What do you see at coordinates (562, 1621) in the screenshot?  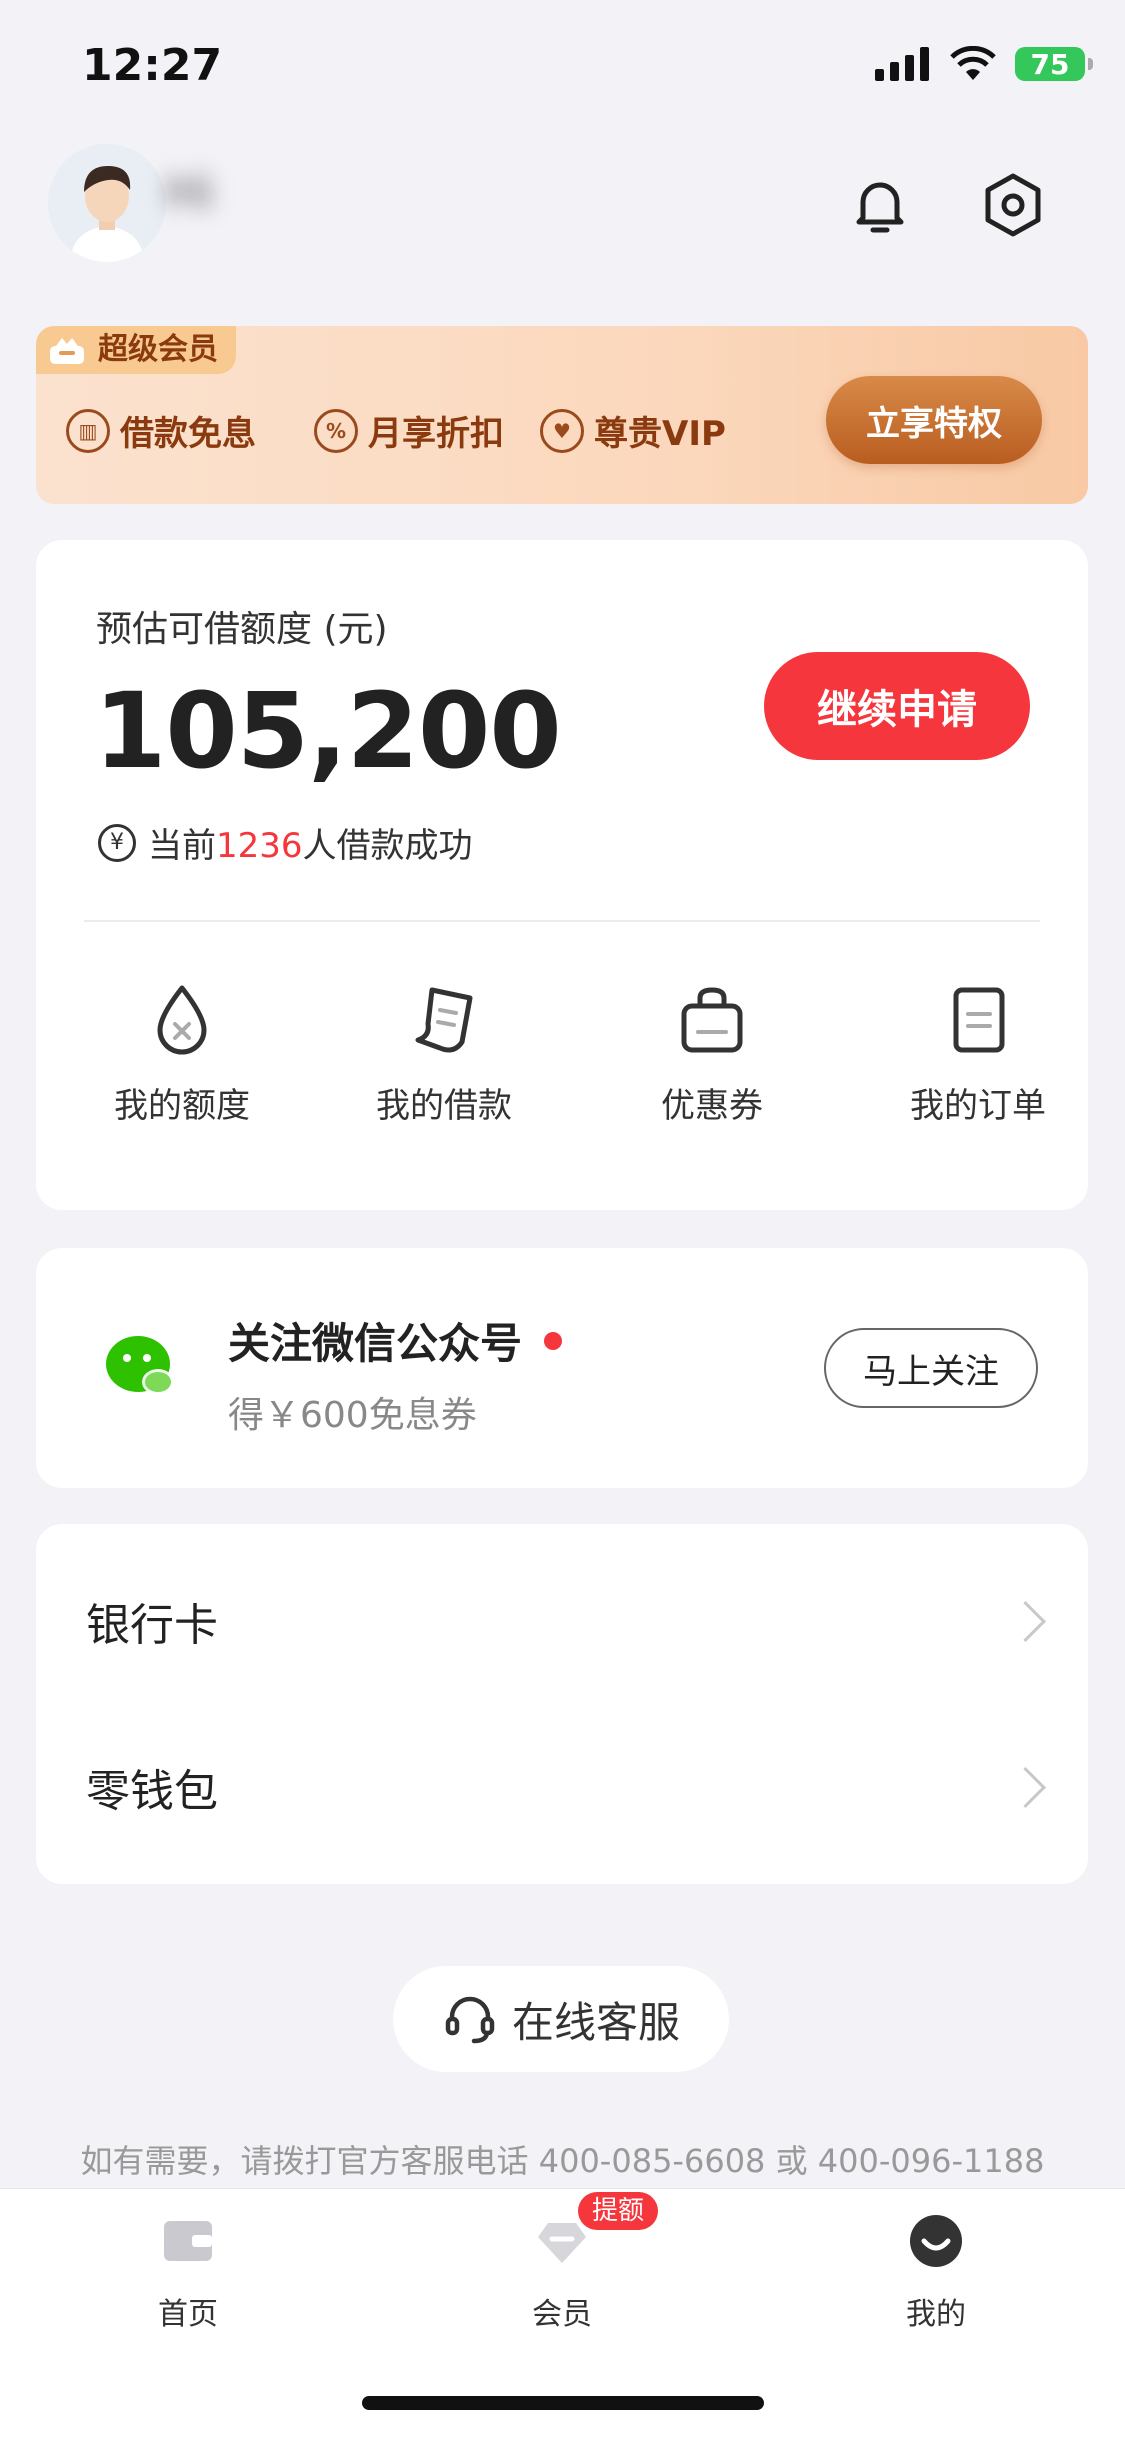 I see `list-item-bank-card: 银行卡` at bounding box center [562, 1621].